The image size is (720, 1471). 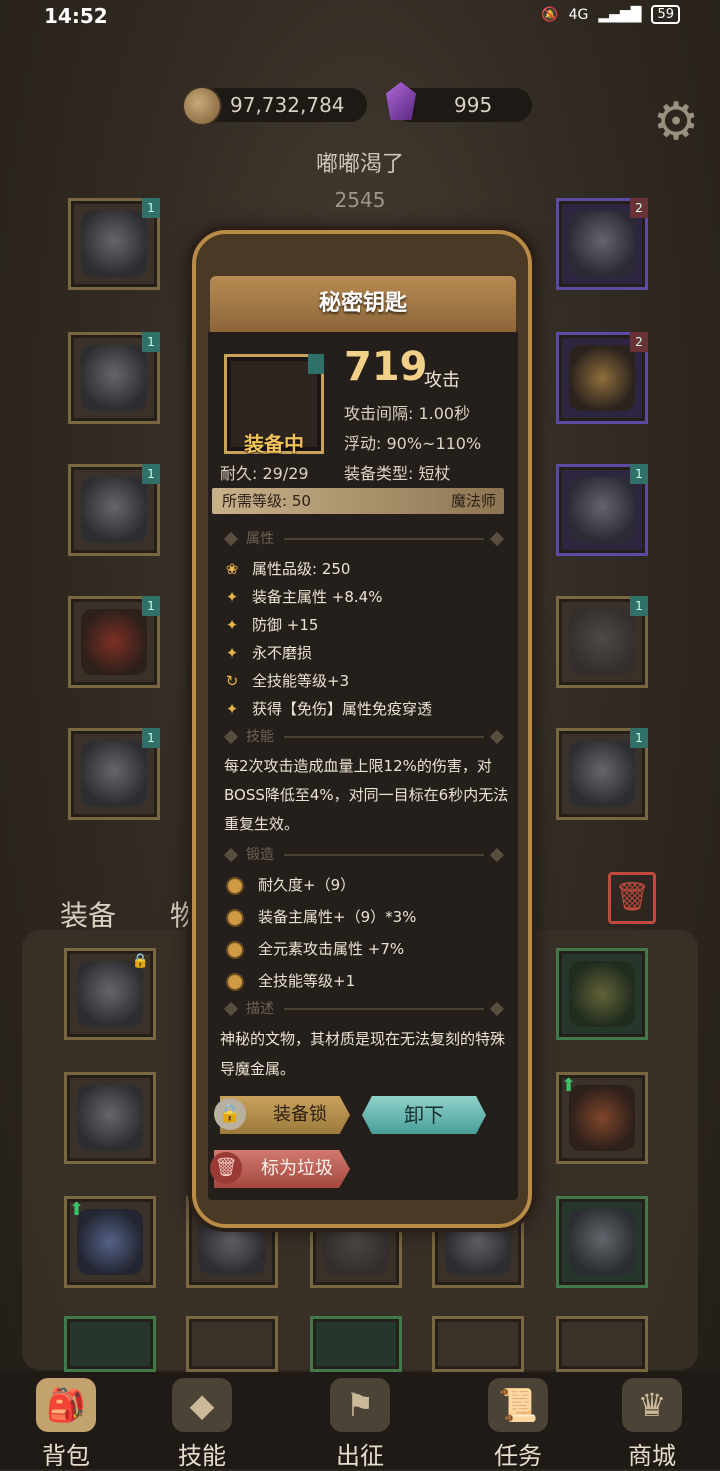 I want to click on attribute-row: ✦ 永不磨损, so click(x=267, y=652).